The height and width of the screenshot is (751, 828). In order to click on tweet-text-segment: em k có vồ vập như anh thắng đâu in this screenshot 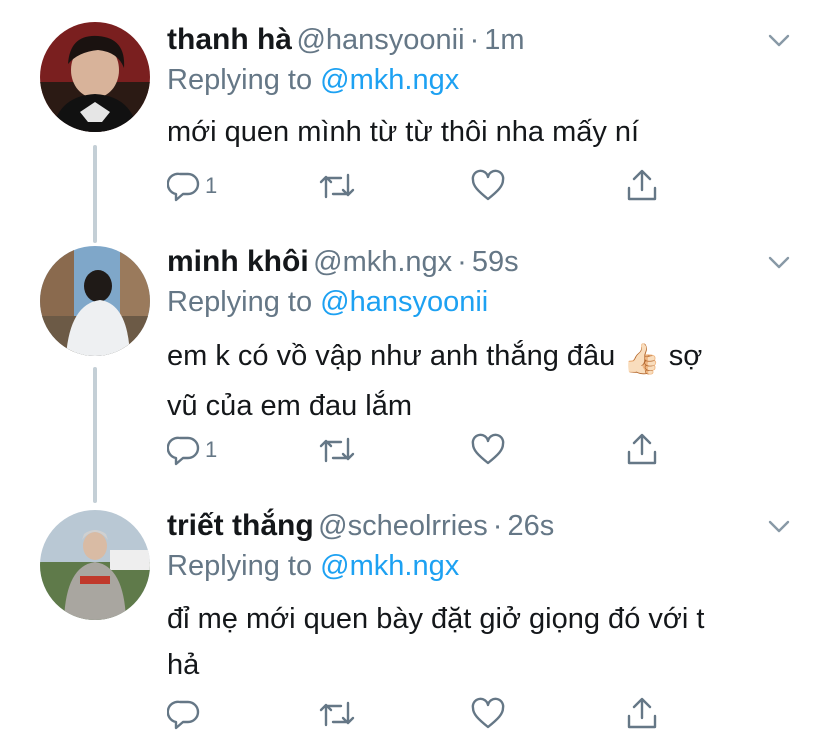, I will do `click(391, 356)`.